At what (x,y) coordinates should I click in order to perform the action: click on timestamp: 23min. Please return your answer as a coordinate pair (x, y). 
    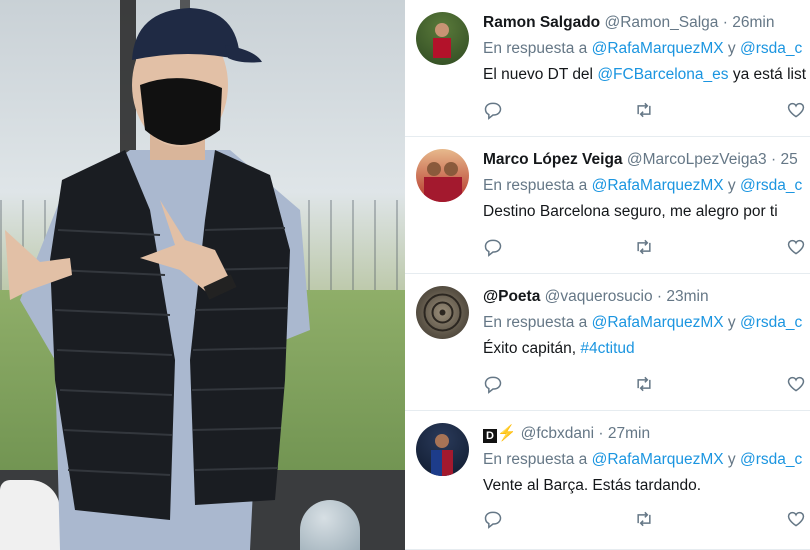
    Looking at the image, I should click on (687, 296).